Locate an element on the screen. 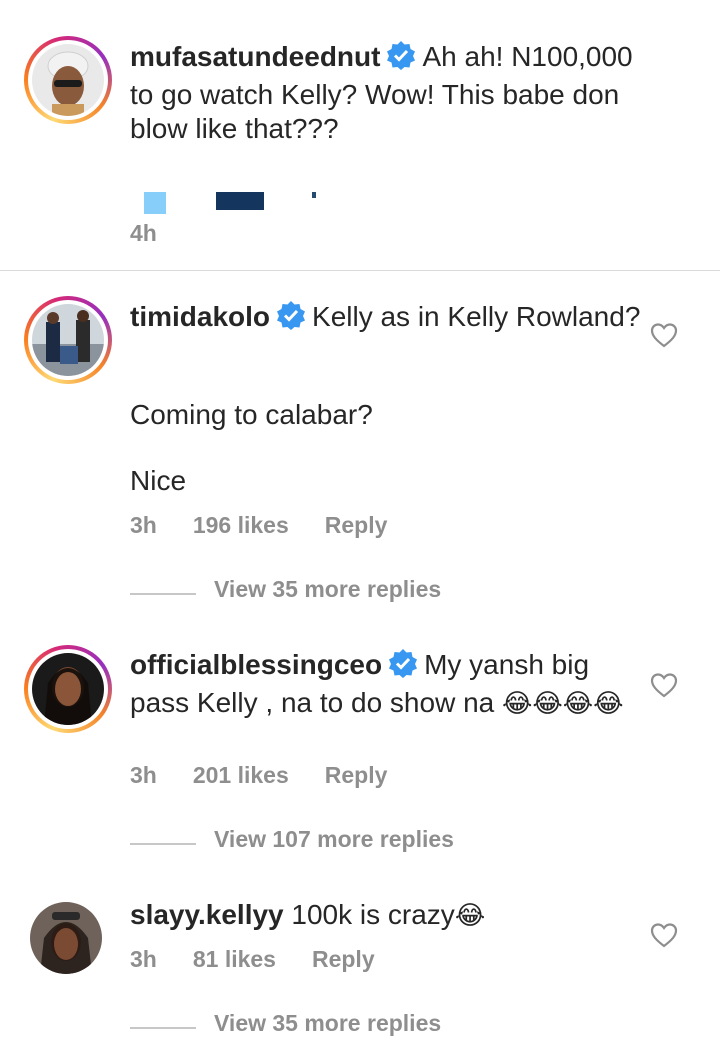  comment-text: Nice is located at coordinates (158, 480).